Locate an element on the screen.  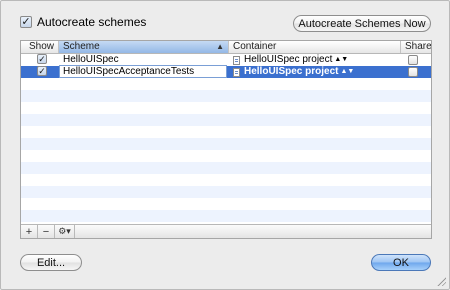
table-header: Show Scheme ▲ Container Shared is located at coordinates (226, 47).